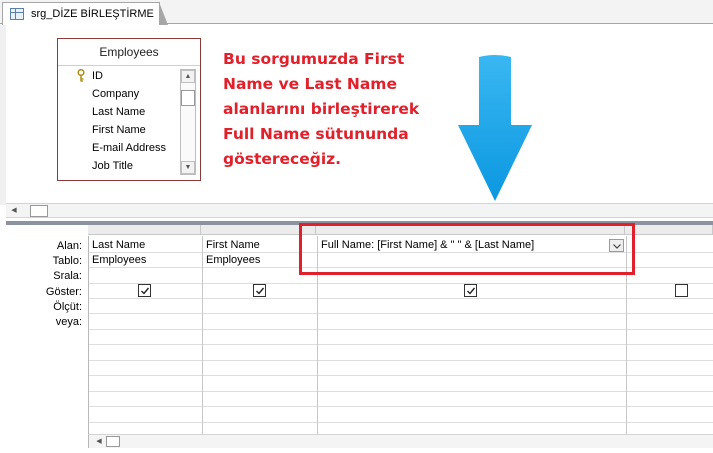  Describe the element at coordinates (67, 261) in the screenshot. I see `row-label-table: Tablo:` at that location.